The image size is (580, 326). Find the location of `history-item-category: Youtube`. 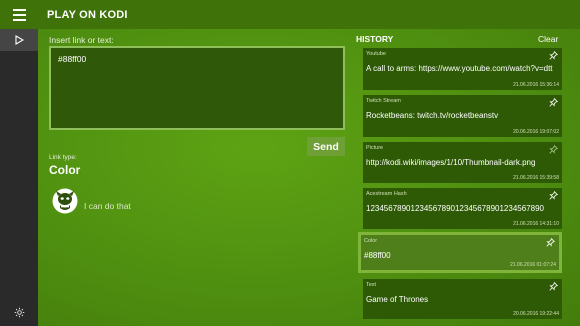

history-item-category: Youtube is located at coordinates (376, 54).